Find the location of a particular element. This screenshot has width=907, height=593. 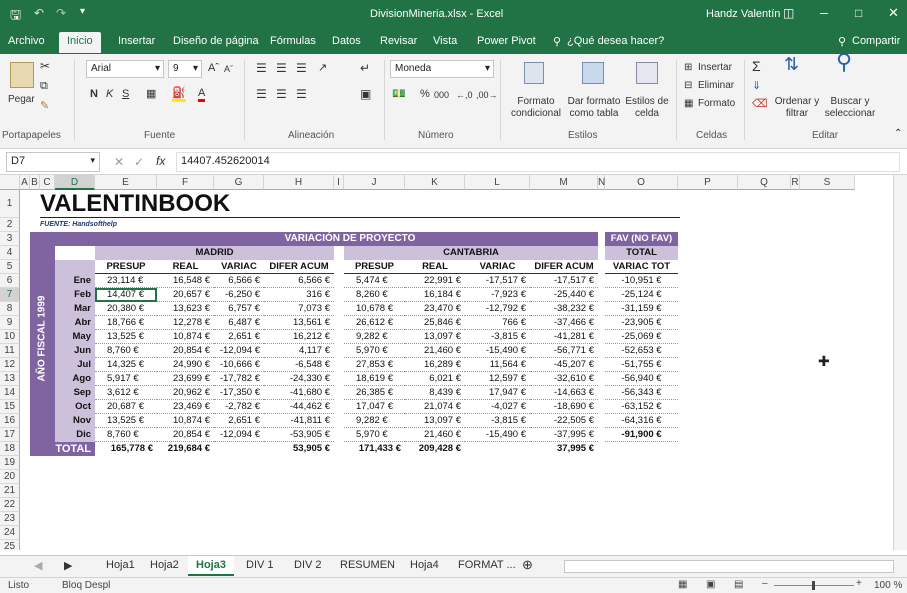

fill-color-icon: ⛽ is located at coordinates (179, 94).